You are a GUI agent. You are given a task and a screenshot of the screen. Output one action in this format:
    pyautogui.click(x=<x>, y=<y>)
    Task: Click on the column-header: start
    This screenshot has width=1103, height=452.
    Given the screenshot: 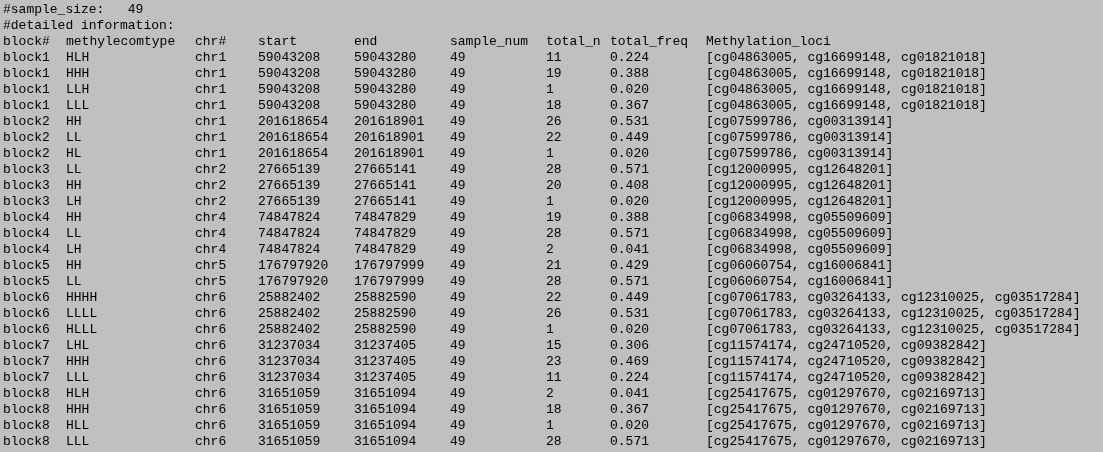 What is the action you would take?
    pyautogui.click(x=277, y=42)
    